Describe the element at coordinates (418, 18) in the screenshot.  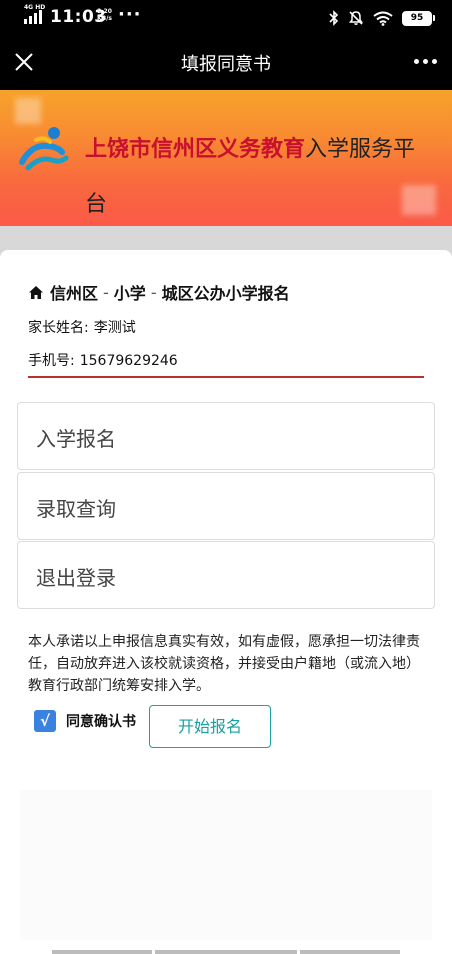
I see `battery-icon: 95` at that location.